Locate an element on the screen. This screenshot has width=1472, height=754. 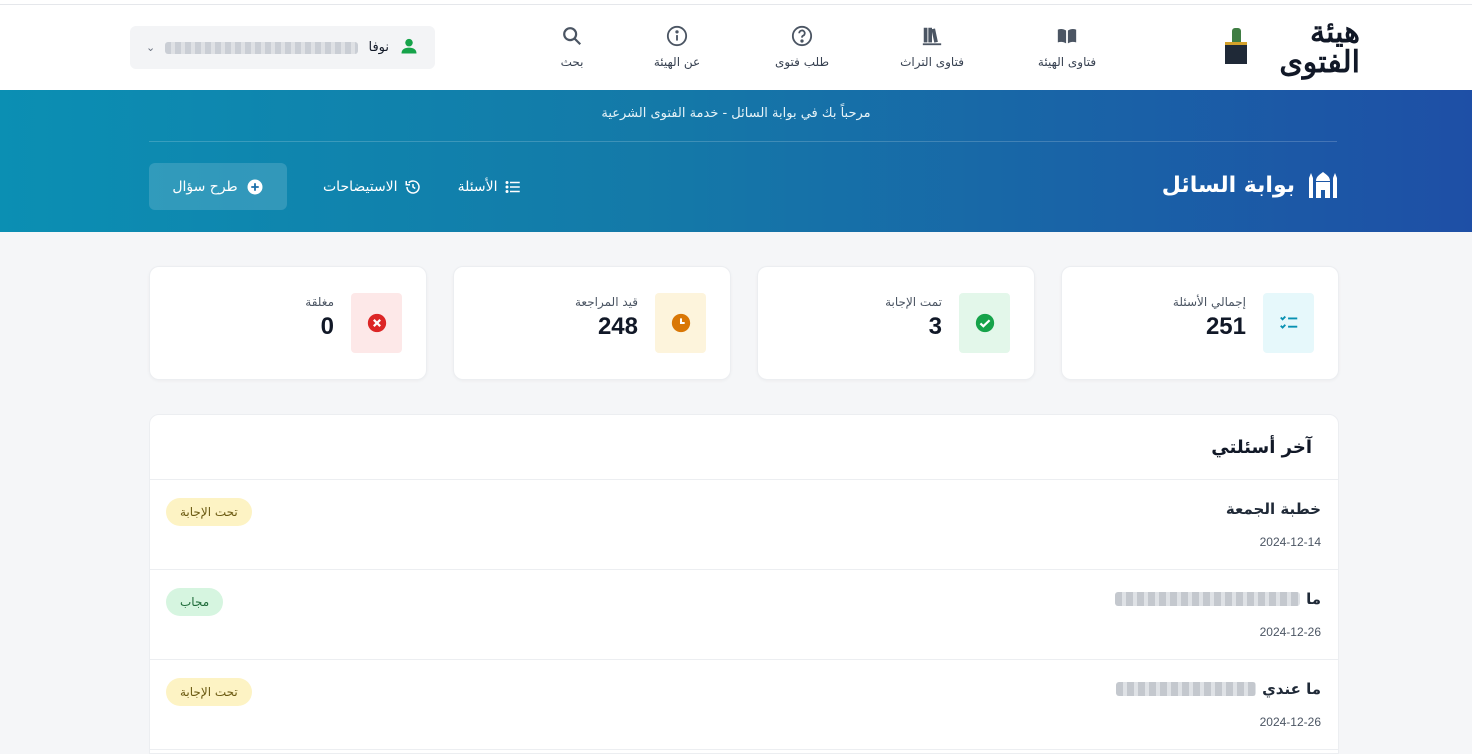
nav-about: عن الهيئة is located at coordinates (677, 47).